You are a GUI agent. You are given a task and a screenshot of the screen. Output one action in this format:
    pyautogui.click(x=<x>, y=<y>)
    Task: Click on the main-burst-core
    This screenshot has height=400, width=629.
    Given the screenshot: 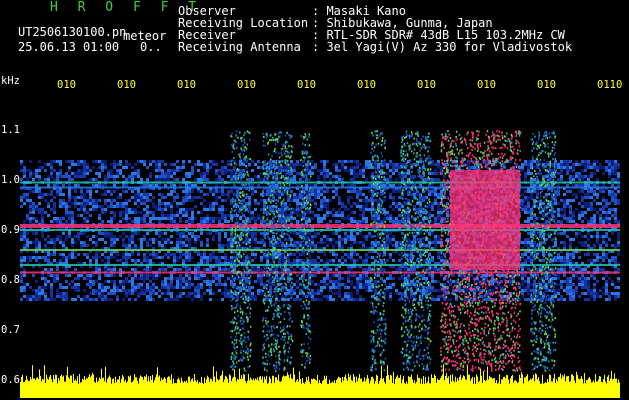 What is the action you would take?
    pyautogui.click(x=485, y=220)
    